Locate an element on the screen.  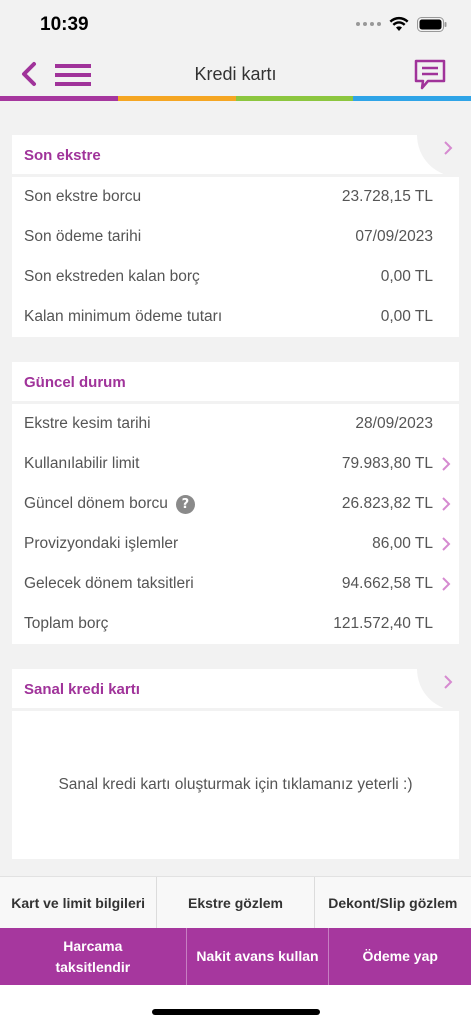
row-value: 86,00 TL is located at coordinates (402, 543).